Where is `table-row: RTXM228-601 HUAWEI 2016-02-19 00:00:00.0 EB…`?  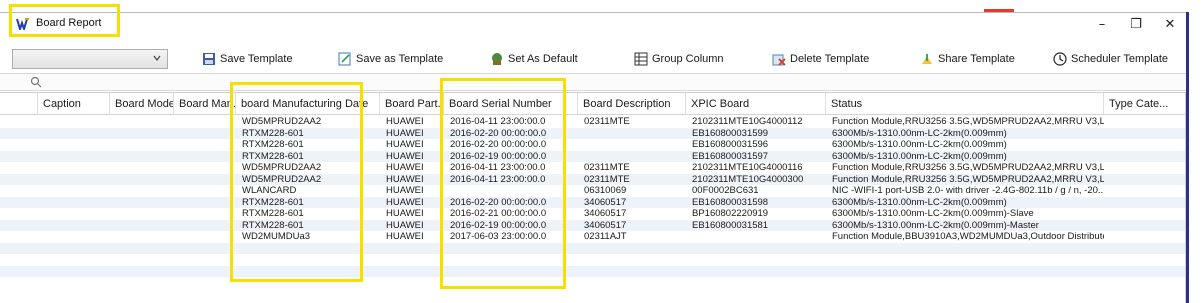 table-row: RTXM228-601 HUAWEI 2016-02-19 00:00:00.0 EB… is located at coordinates (592, 156).